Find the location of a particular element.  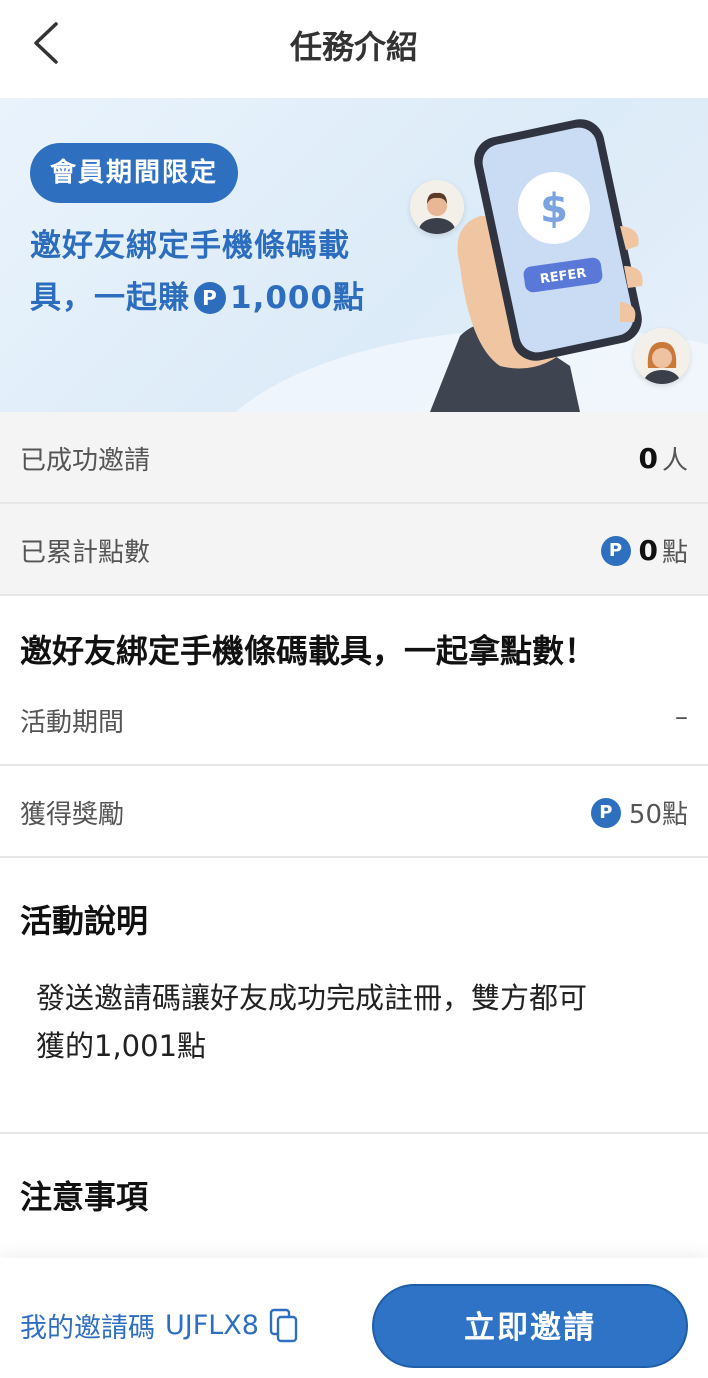

points-value: P0點 is located at coordinates (644, 550).